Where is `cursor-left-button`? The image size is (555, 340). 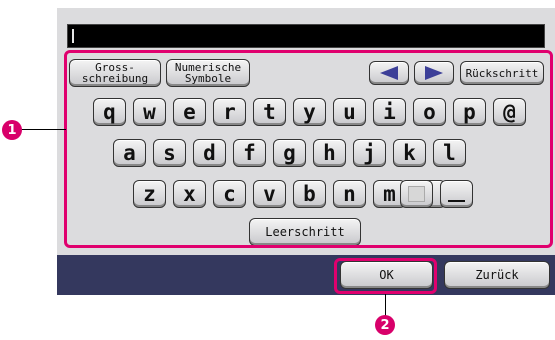 cursor-left-button is located at coordinates (389, 73).